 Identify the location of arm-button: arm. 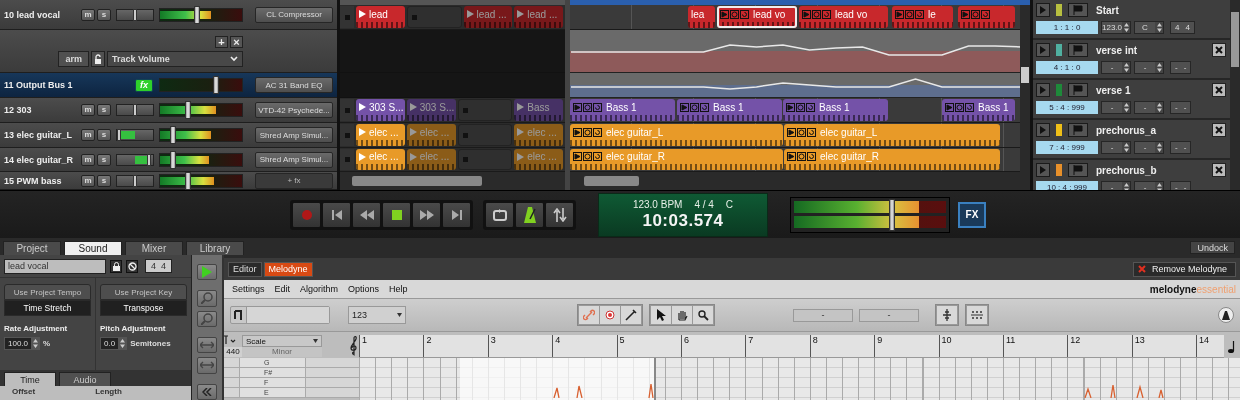
(73, 58).